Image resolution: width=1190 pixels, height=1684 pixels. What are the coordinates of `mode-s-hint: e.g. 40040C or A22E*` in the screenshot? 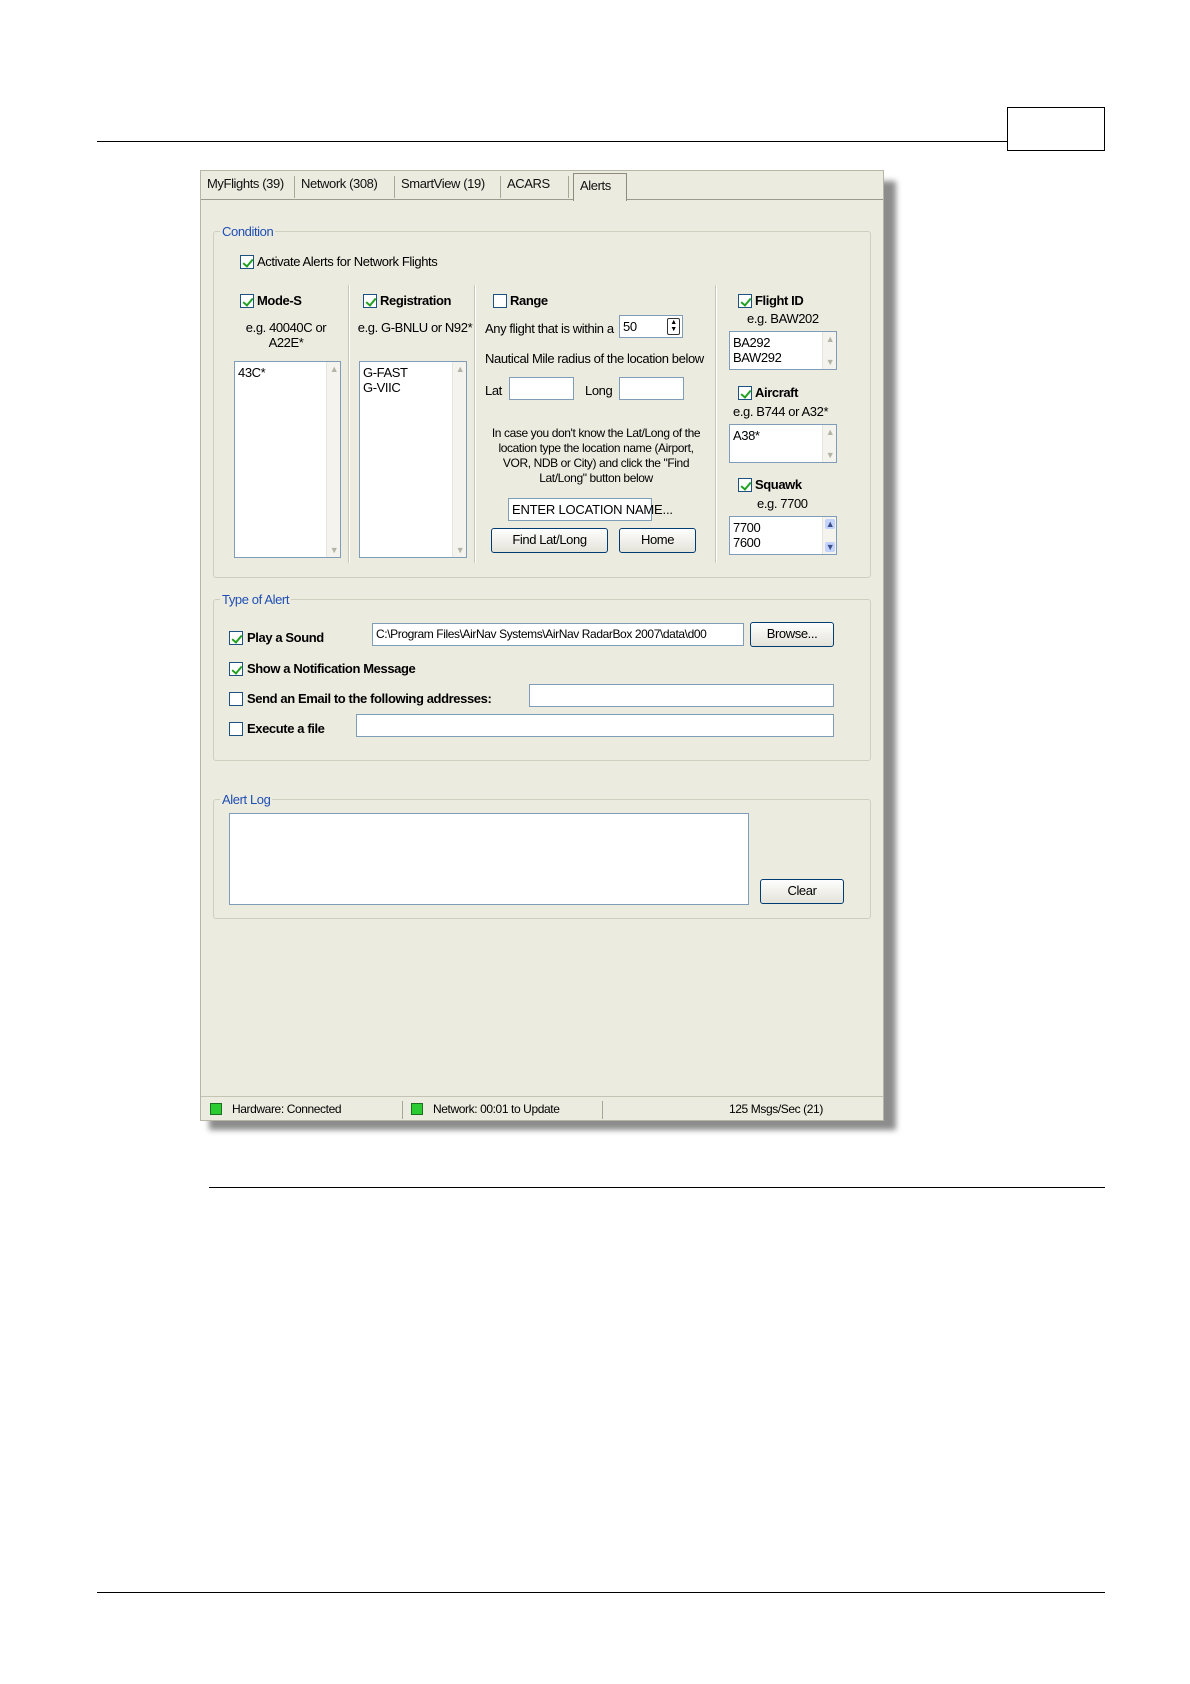 It's located at (286, 335).